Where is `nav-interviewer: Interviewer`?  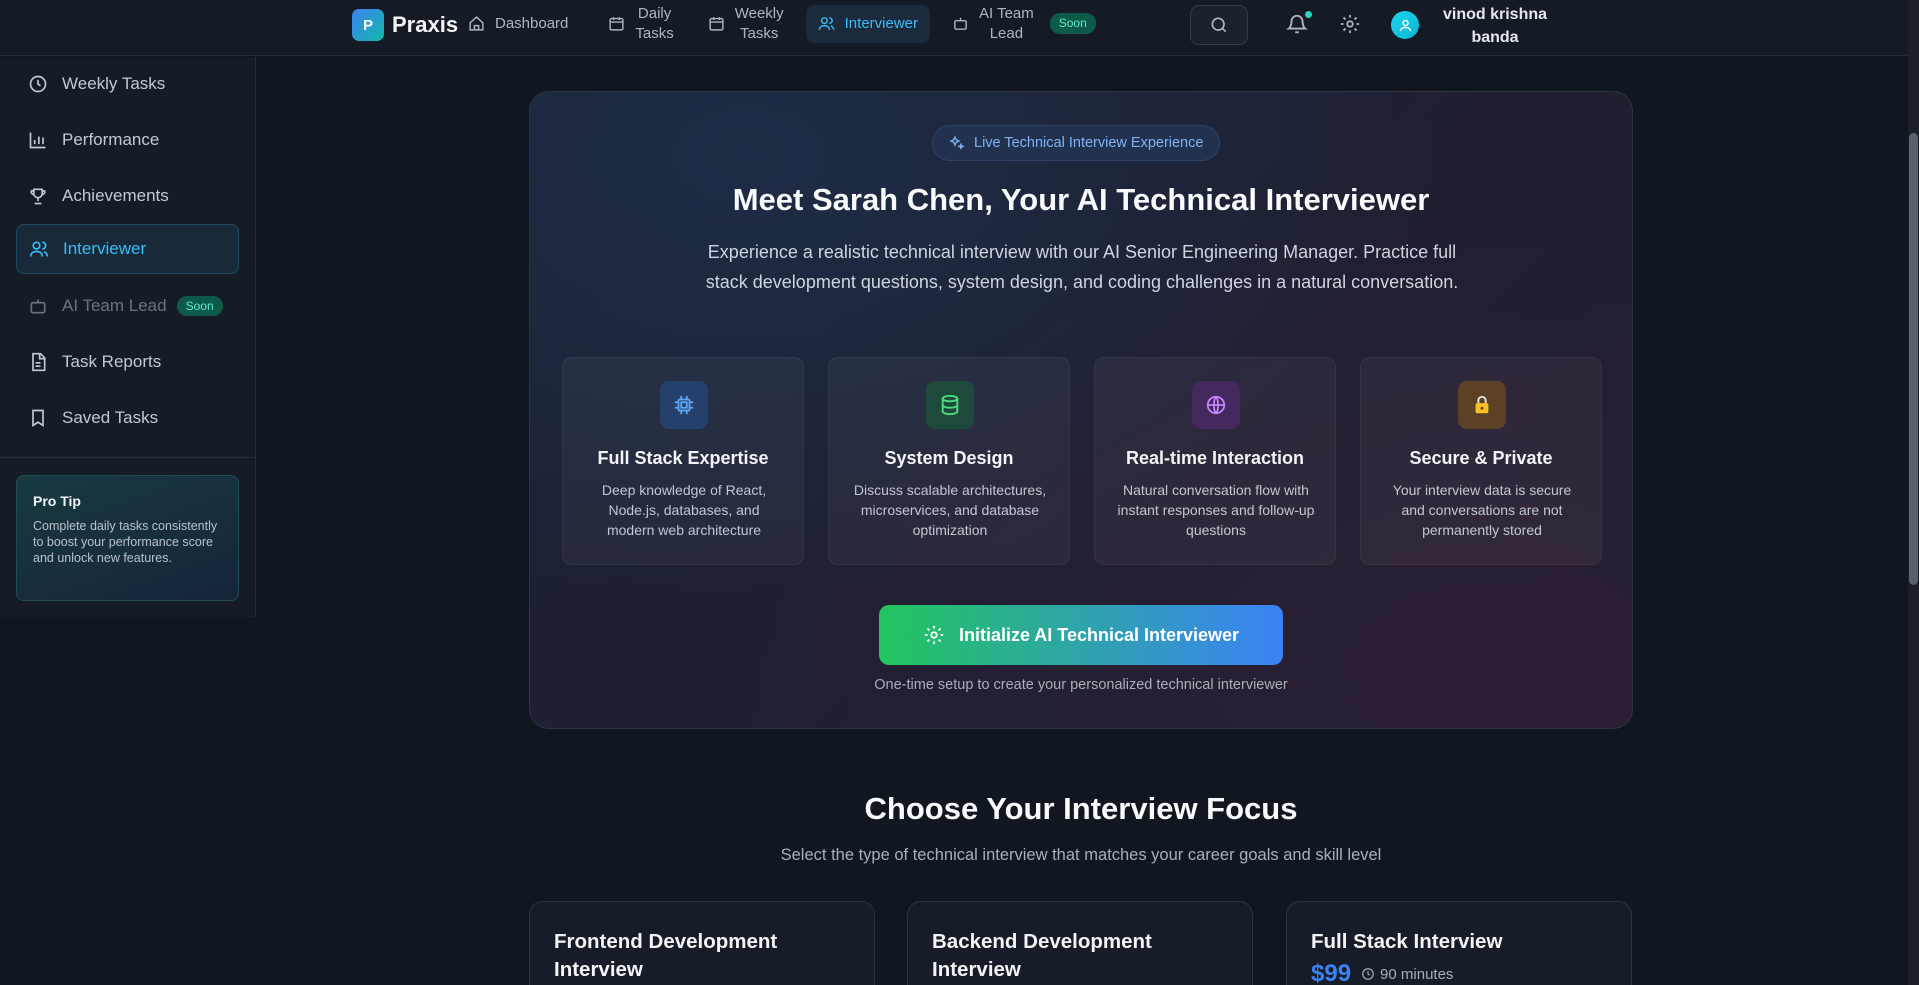 nav-interviewer: Interviewer is located at coordinates (867, 23).